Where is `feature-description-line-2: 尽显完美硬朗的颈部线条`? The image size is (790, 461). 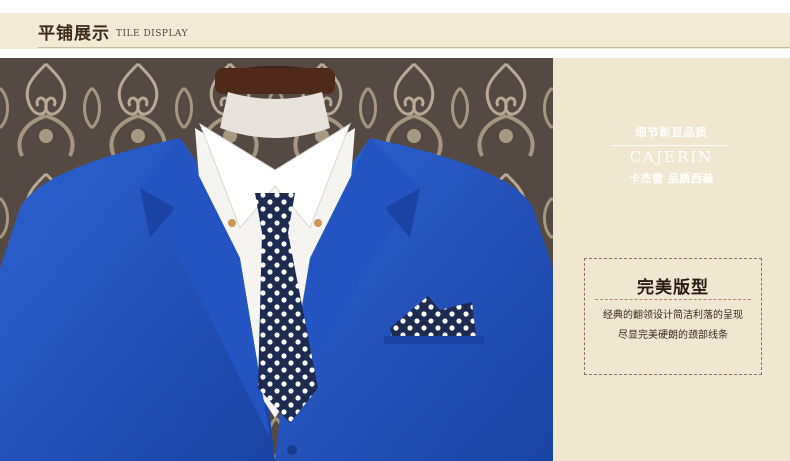
feature-description-line-2: 尽显完美硬朗的颈部线条 is located at coordinates (673, 335).